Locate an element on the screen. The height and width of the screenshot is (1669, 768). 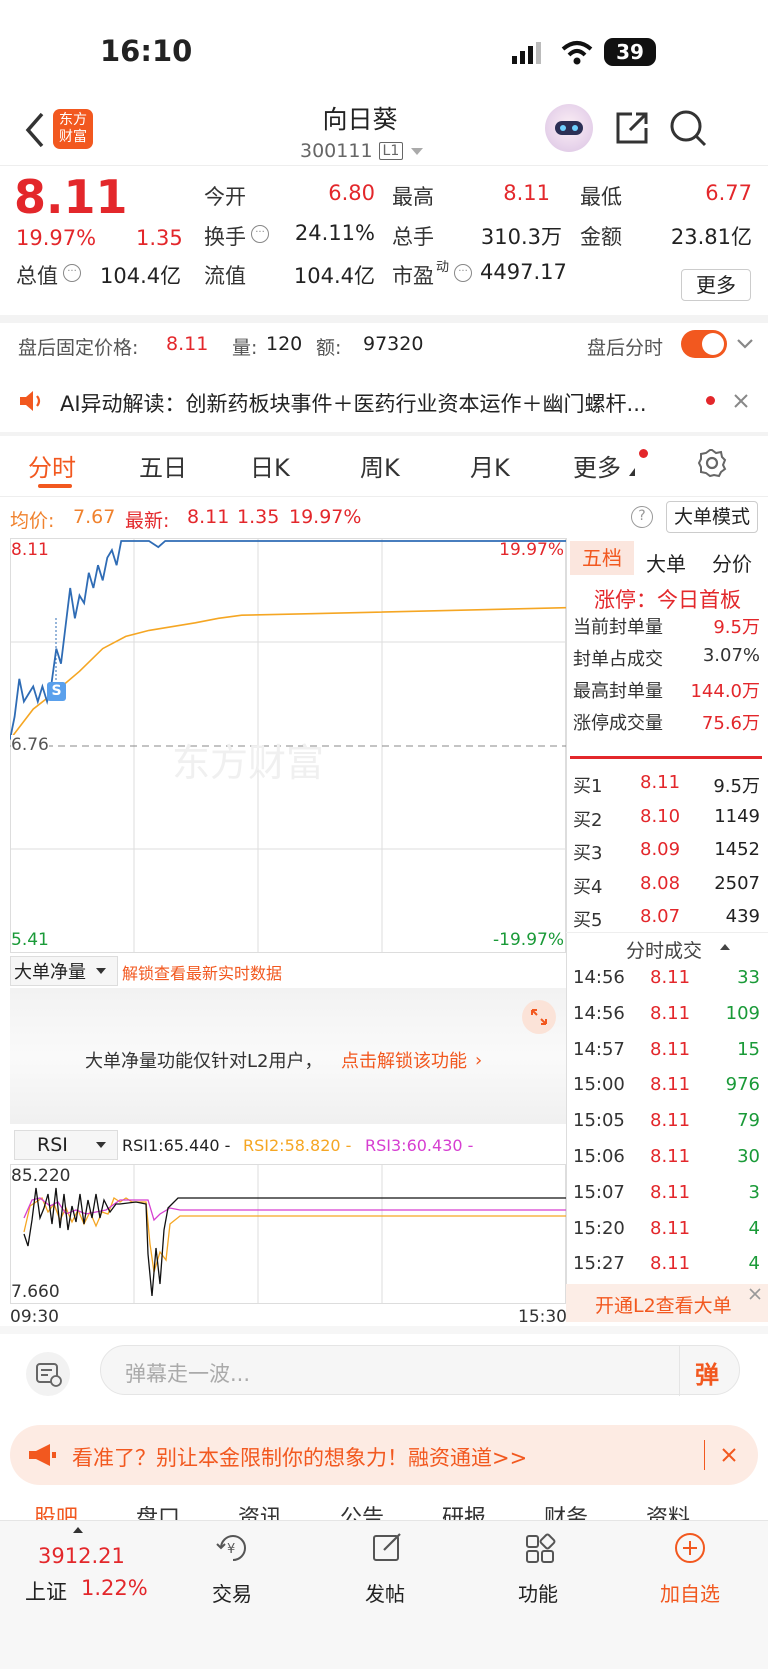
battery-icon: 39 is located at coordinates (630, 52).